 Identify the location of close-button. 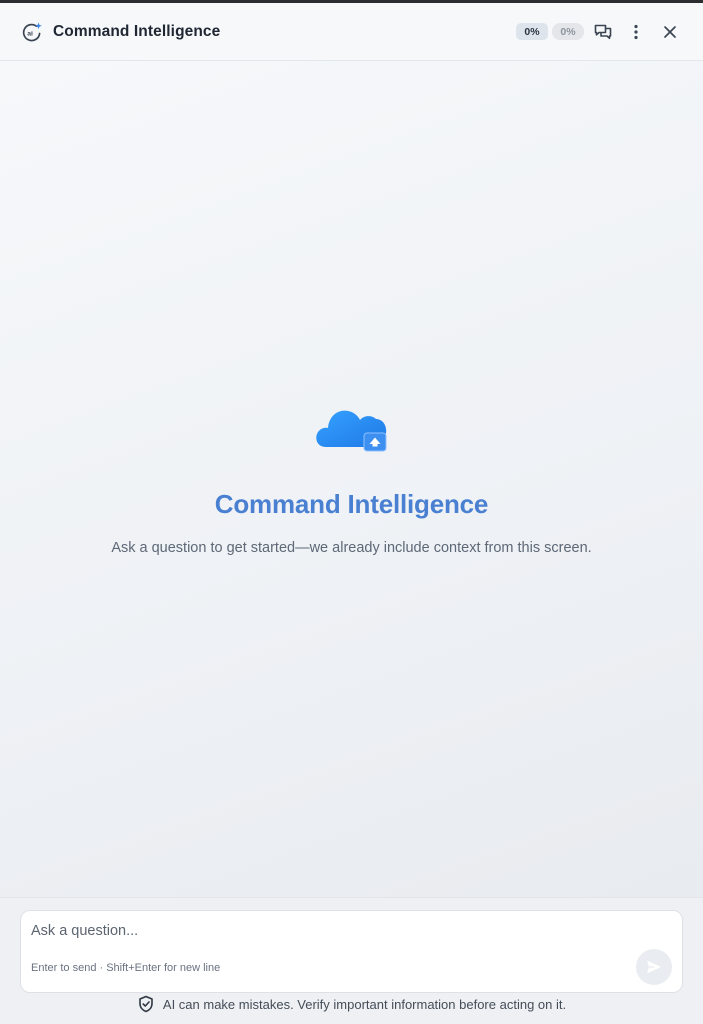
(670, 32).